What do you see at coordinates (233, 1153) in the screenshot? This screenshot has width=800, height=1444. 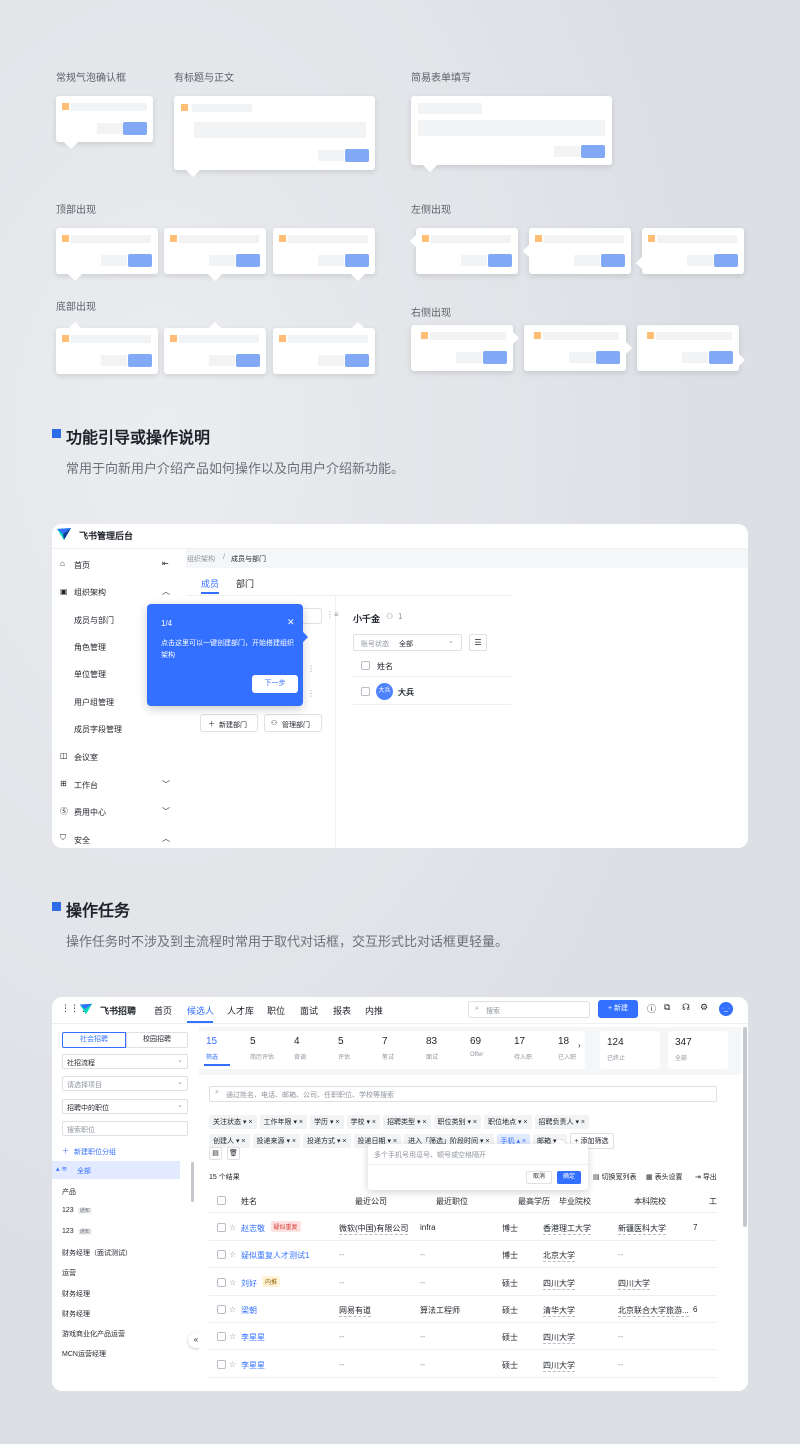 I see `trash-icon: 🗑` at bounding box center [233, 1153].